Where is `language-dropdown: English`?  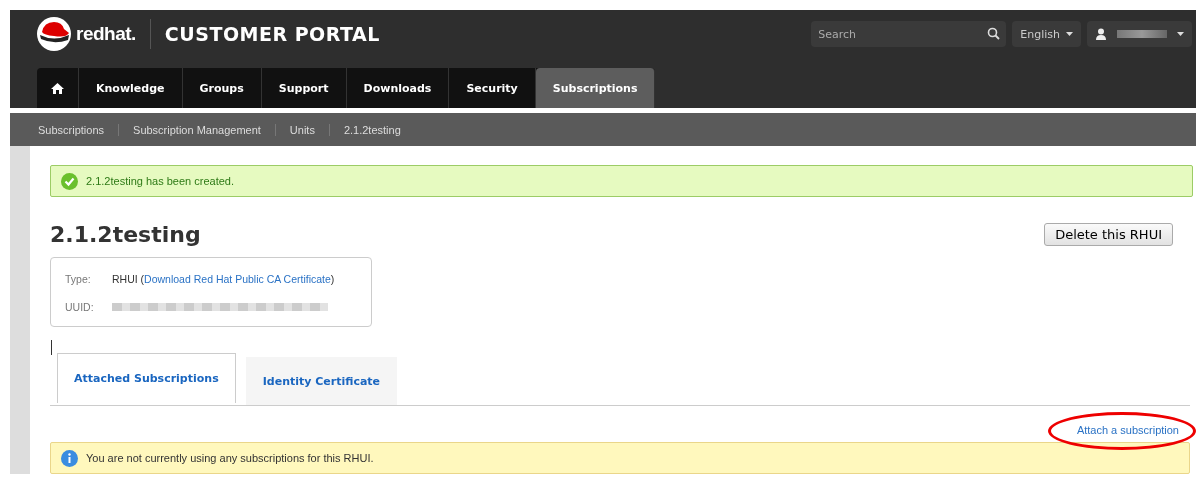 language-dropdown: English is located at coordinates (1046, 34).